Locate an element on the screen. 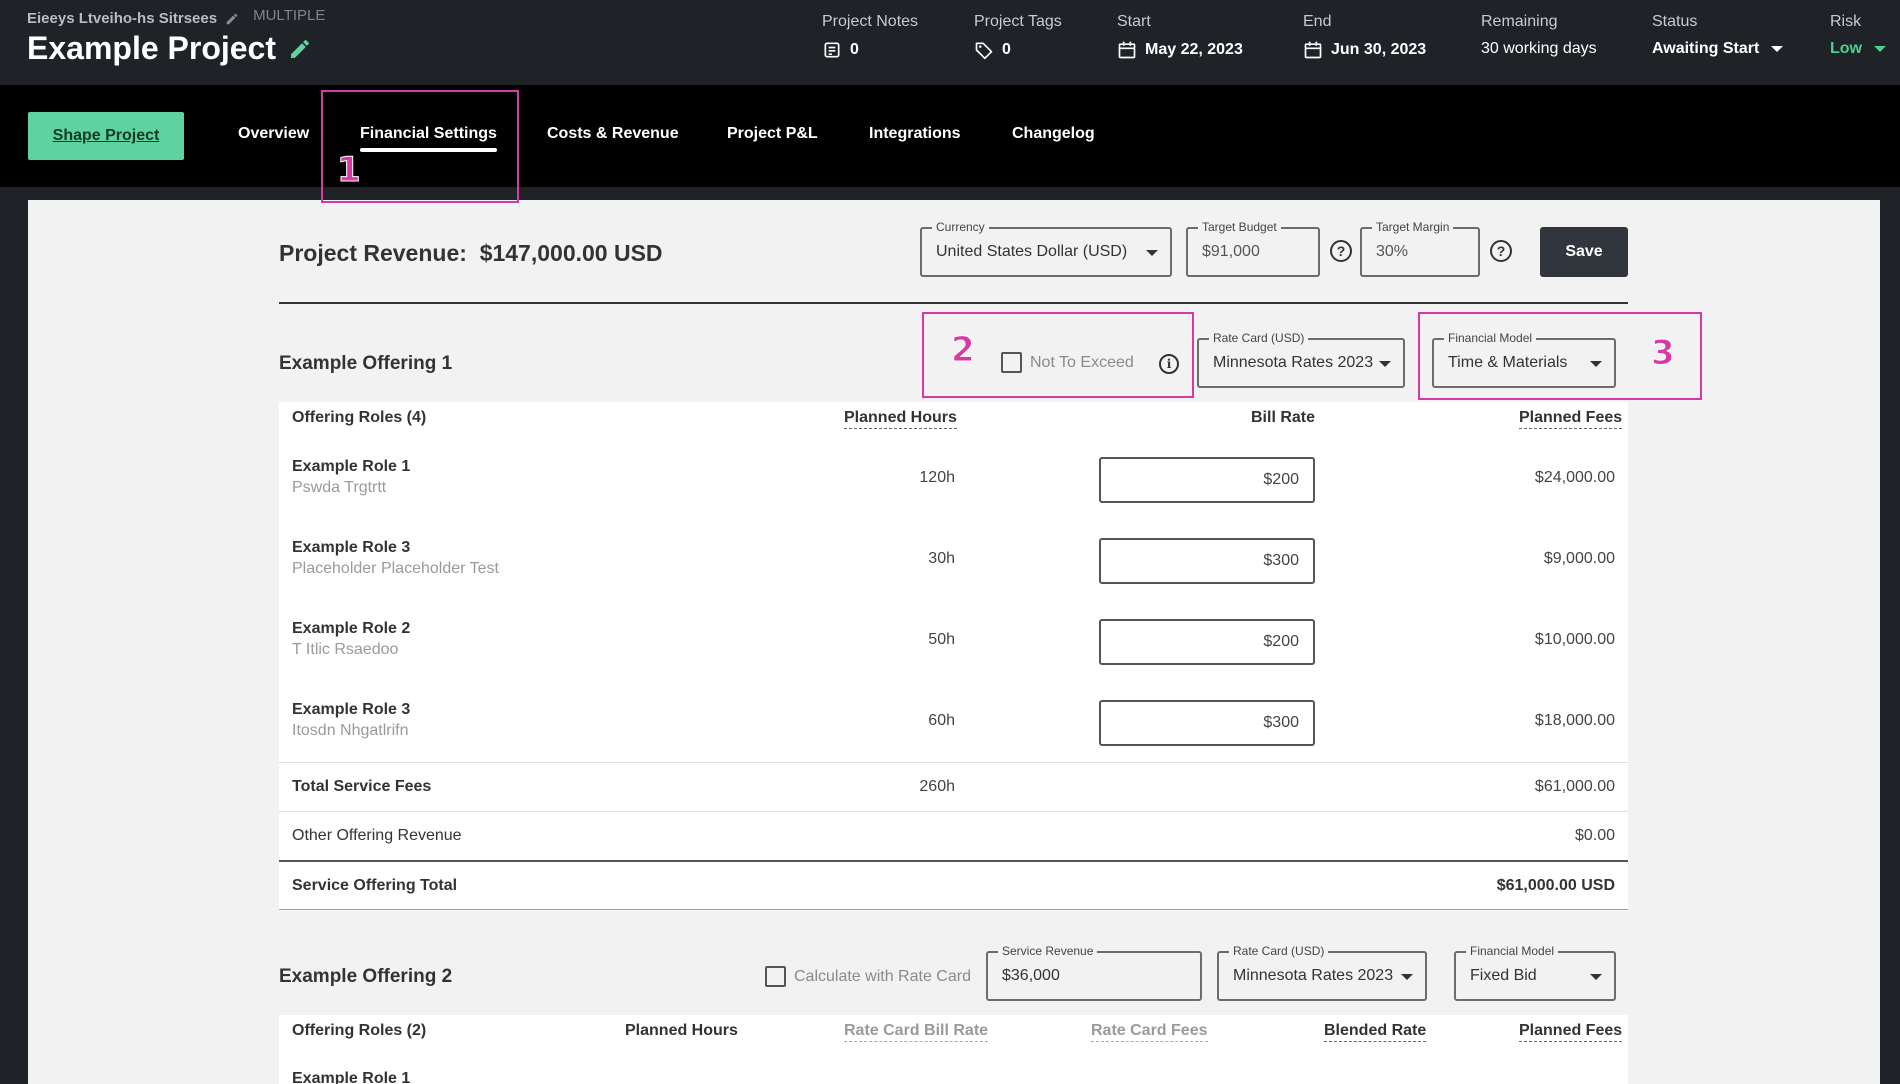 This screenshot has width=1900, height=1084. annotation-number-2: 2 is located at coordinates (963, 350).